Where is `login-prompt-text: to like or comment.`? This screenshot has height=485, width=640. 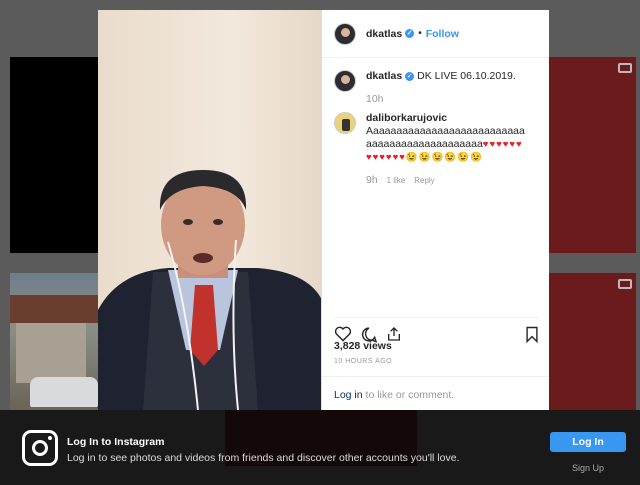
login-prompt-text: to like or comment. is located at coordinates (408, 395).